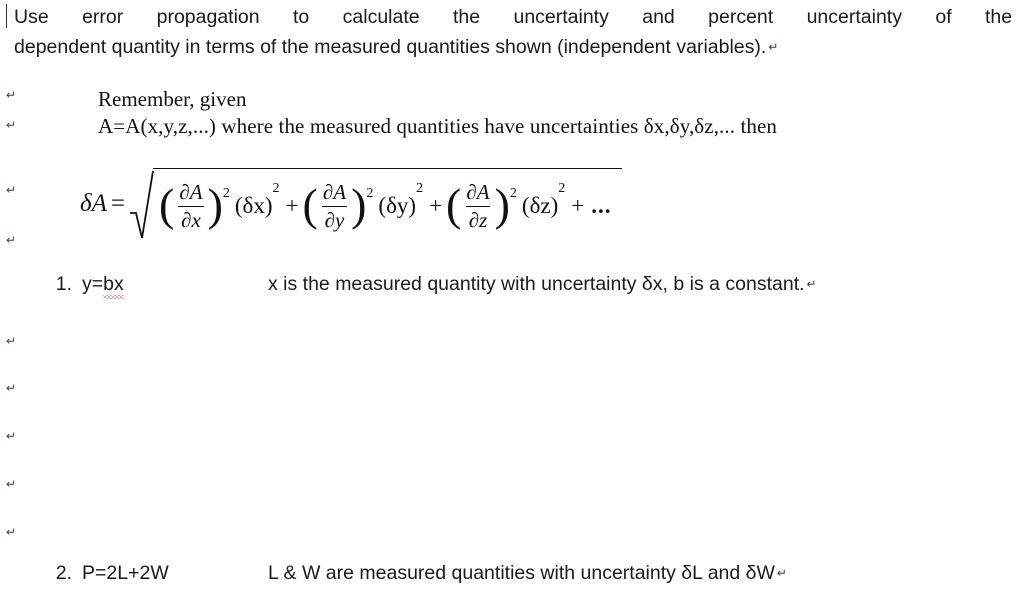  I want to click on intro-word: to, so click(301, 17).